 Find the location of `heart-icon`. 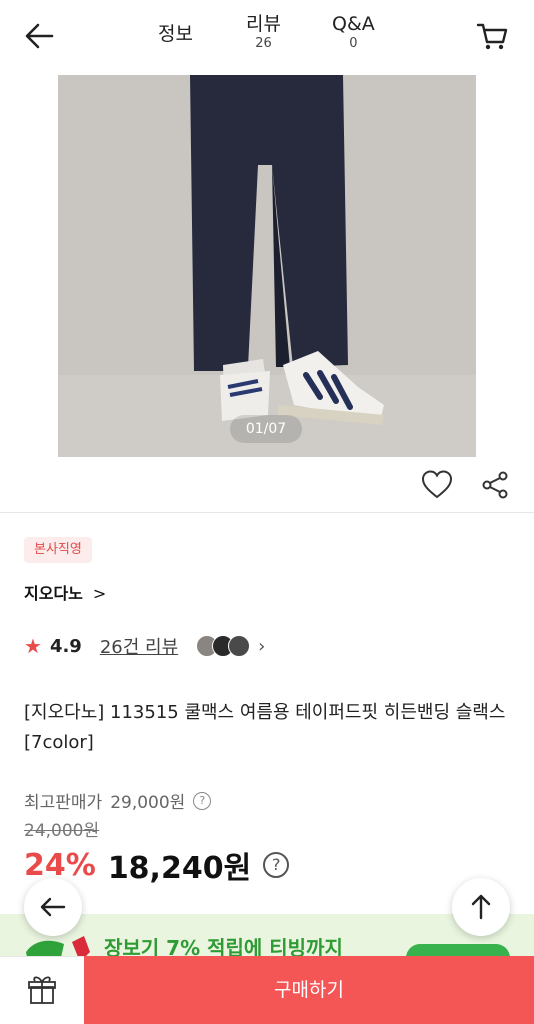

heart-icon is located at coordinates (437, 485).